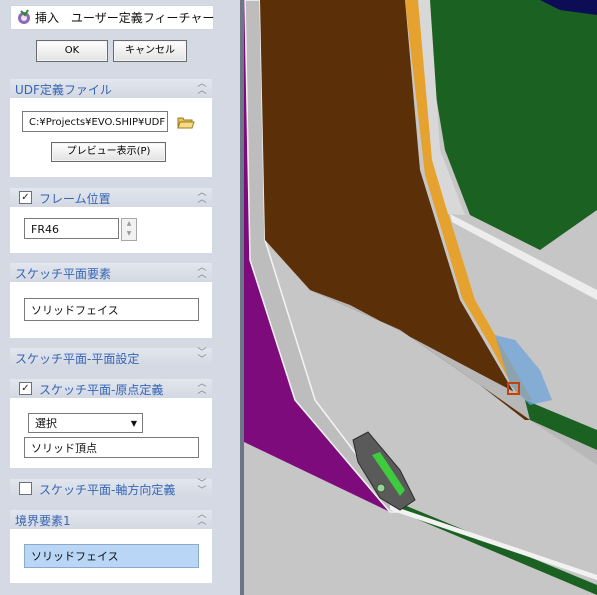 The height and width of the screenshot is (595, 597). I want to click on sketch-axis-checkbox, so click(25, 488).